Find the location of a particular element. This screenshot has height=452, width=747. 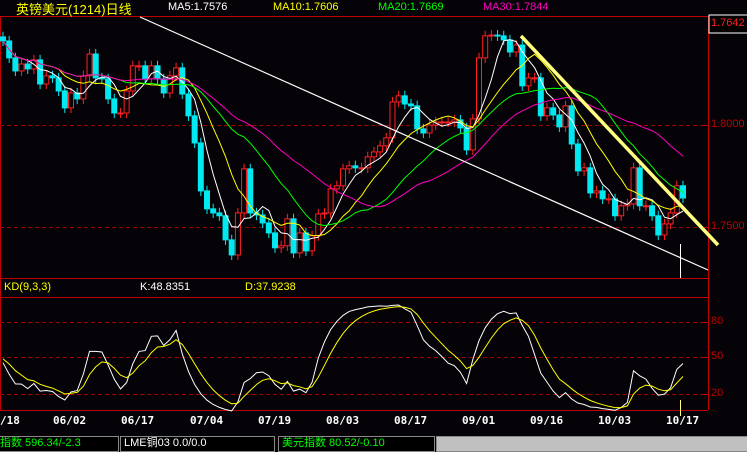

date-label: 09/16 is located at coordinates (547, 420).